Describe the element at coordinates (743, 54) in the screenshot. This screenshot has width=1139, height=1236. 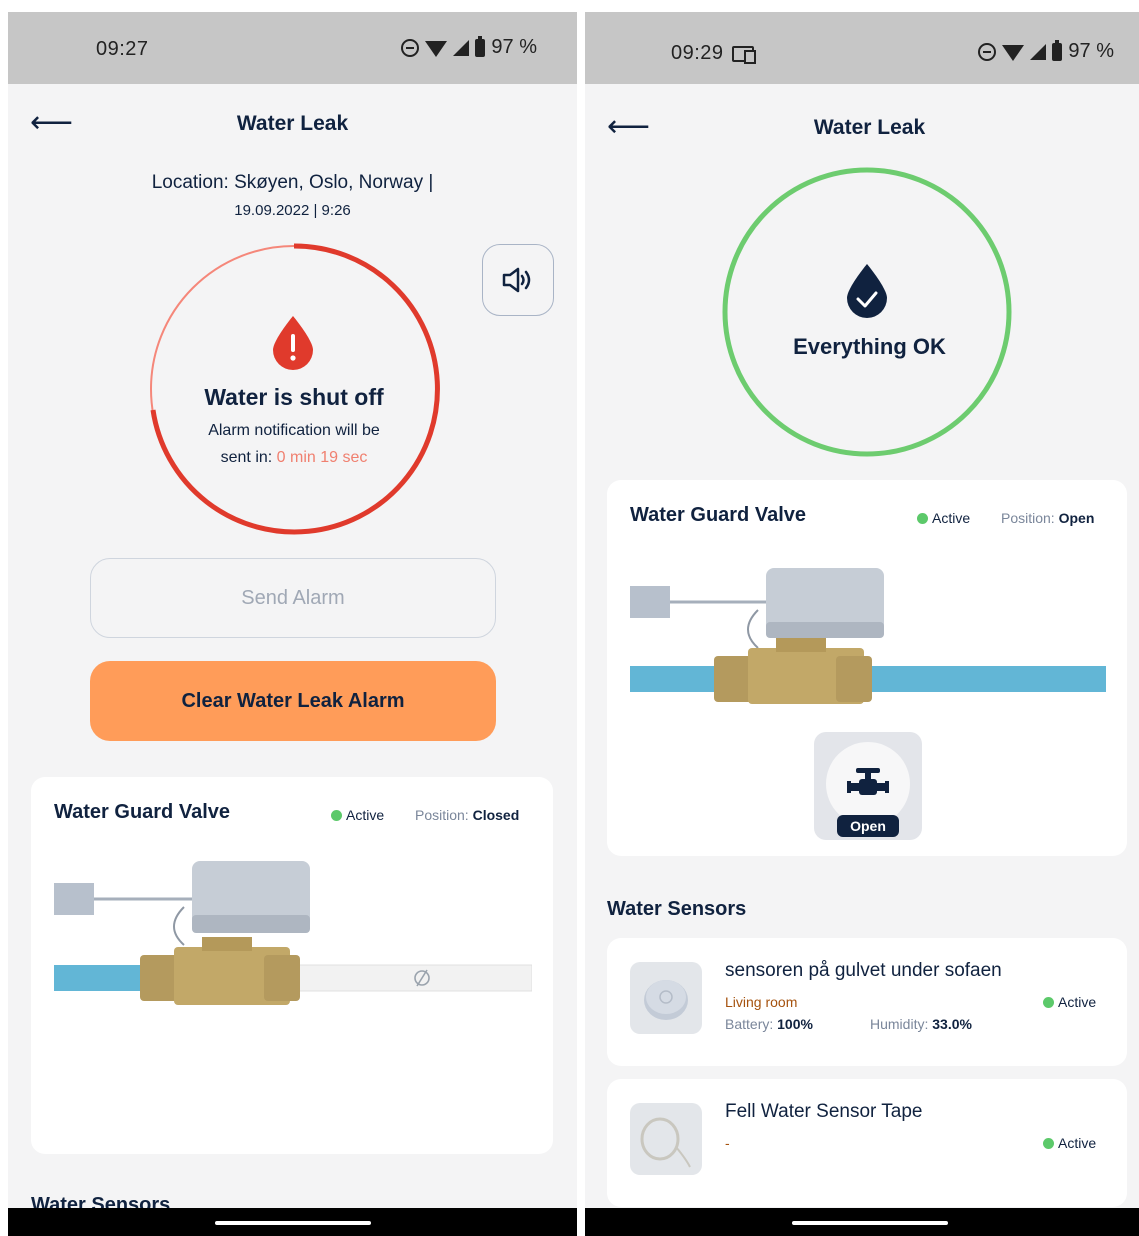
I see `cast-icon` at that location.